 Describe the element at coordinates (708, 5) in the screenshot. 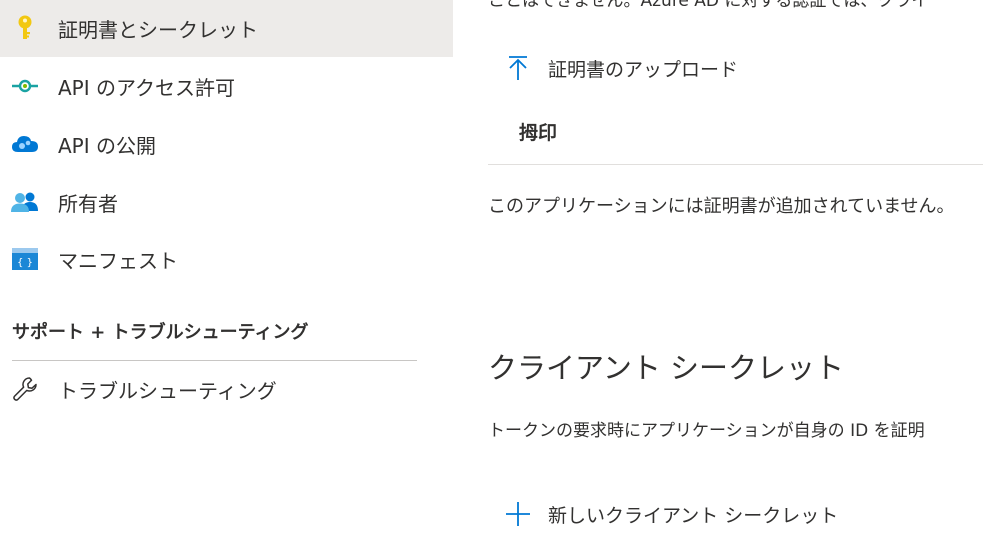

I see `intro-text: ことはできません。Azure AD に対する認証では、クライ` at that location.